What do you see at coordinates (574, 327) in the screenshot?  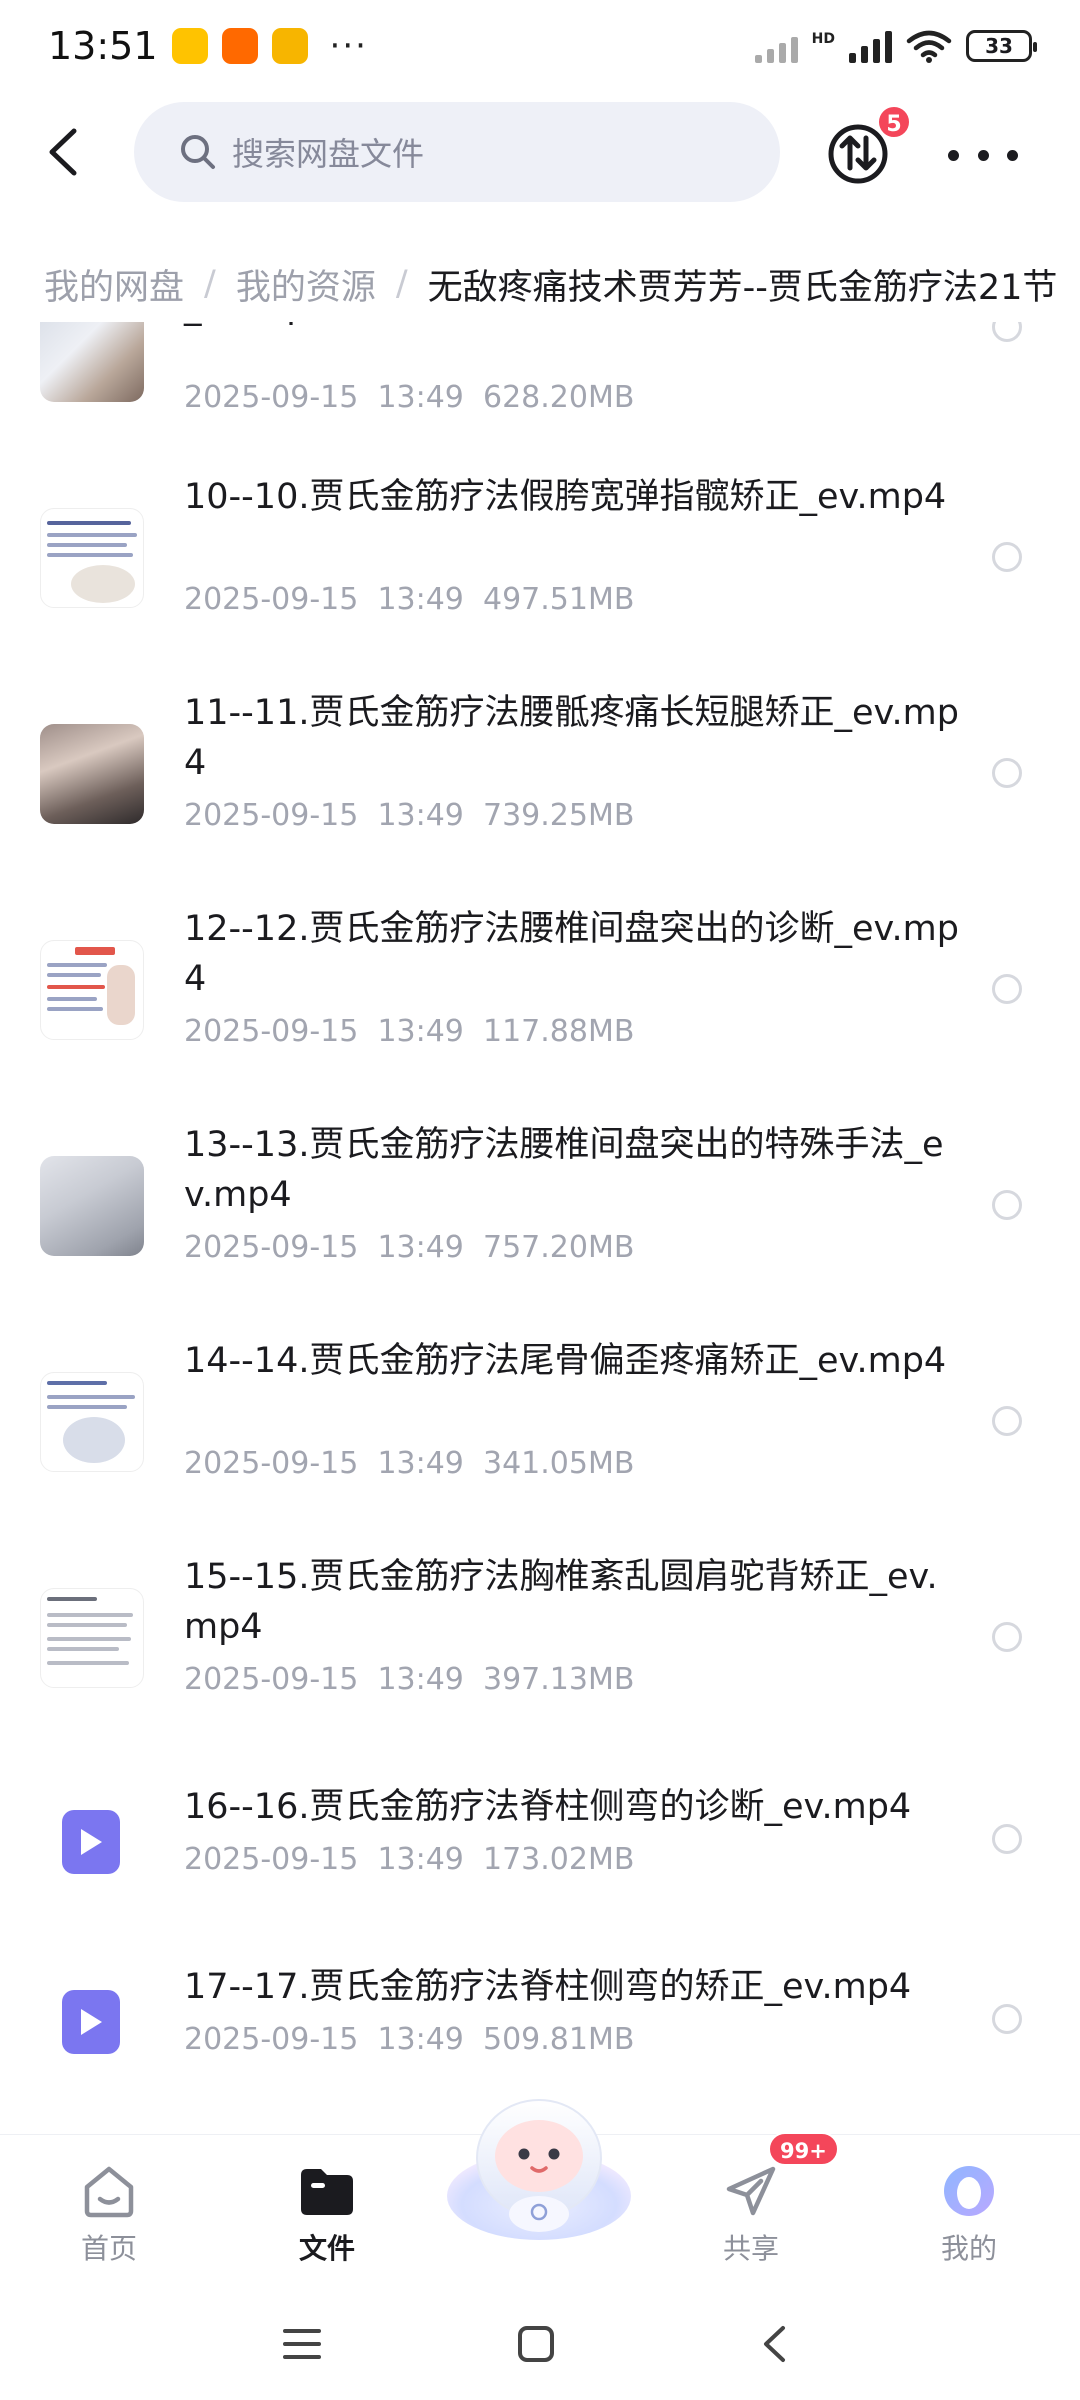 I see `file-name: _ev.mp4` at bounding box center [574, 327].